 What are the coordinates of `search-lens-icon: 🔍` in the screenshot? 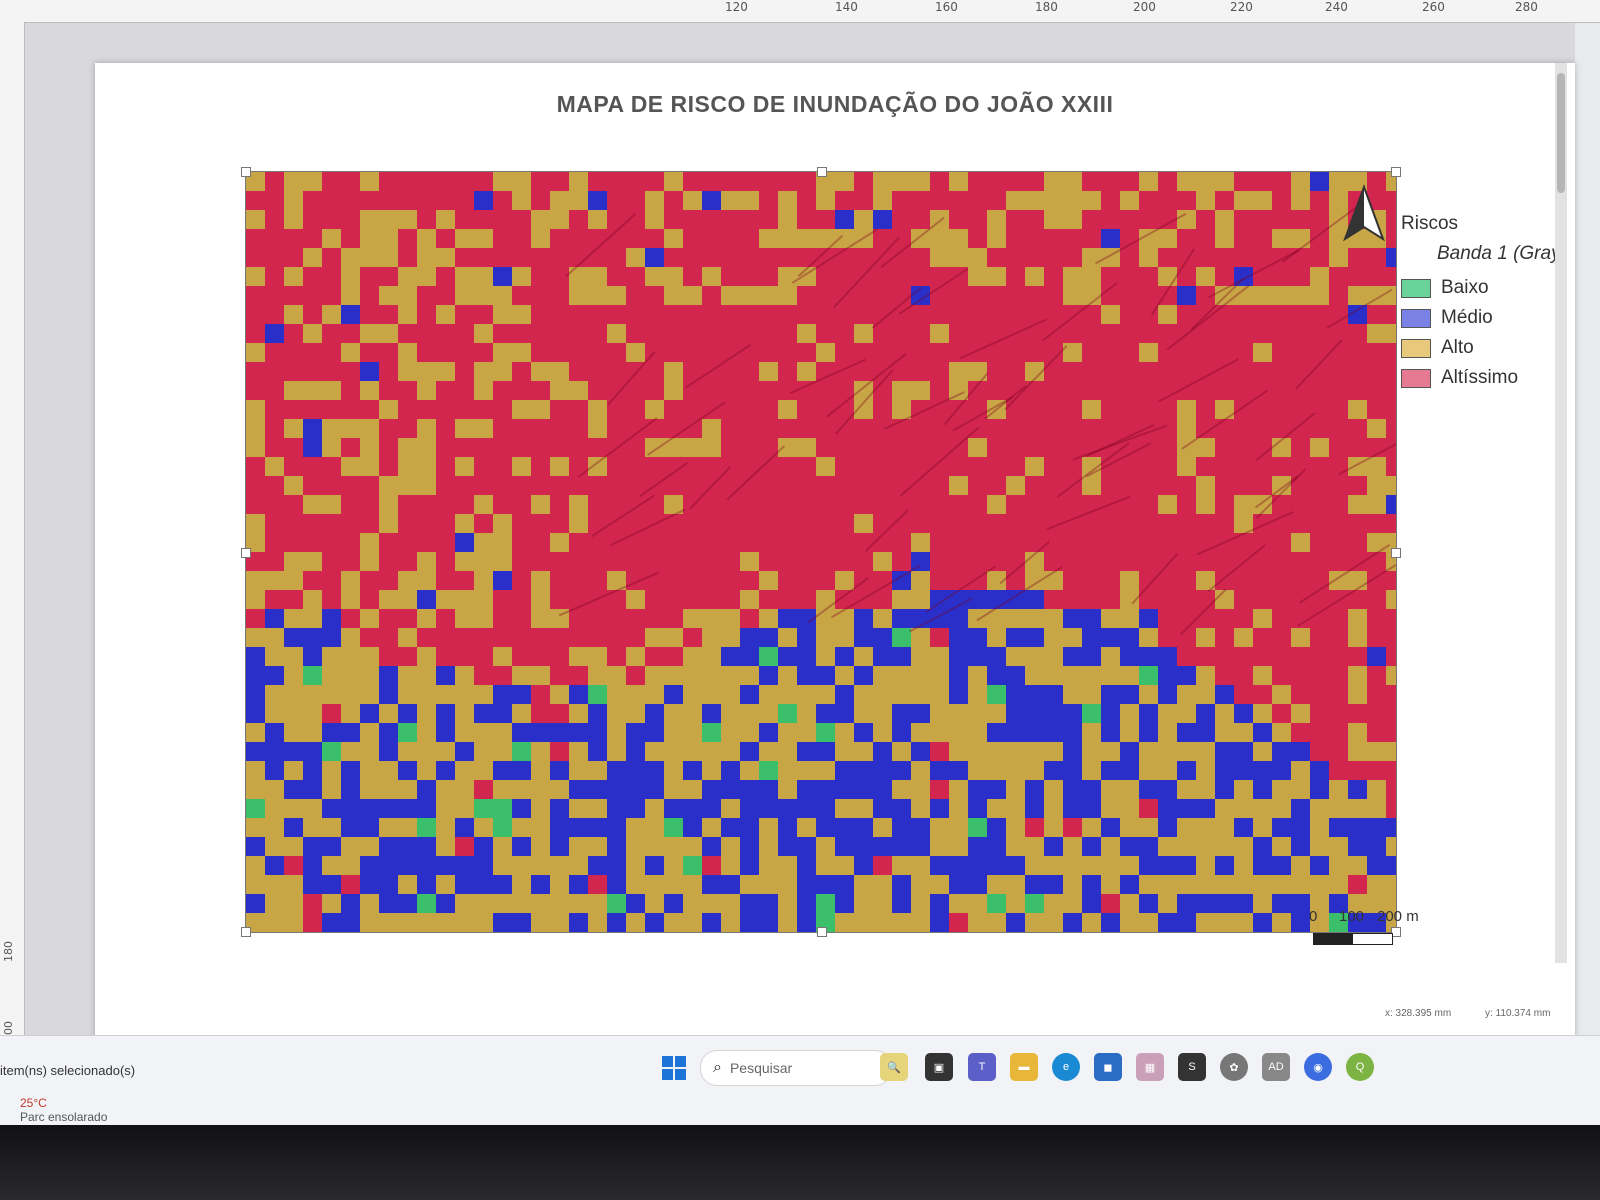 It's located at (894, 1067).